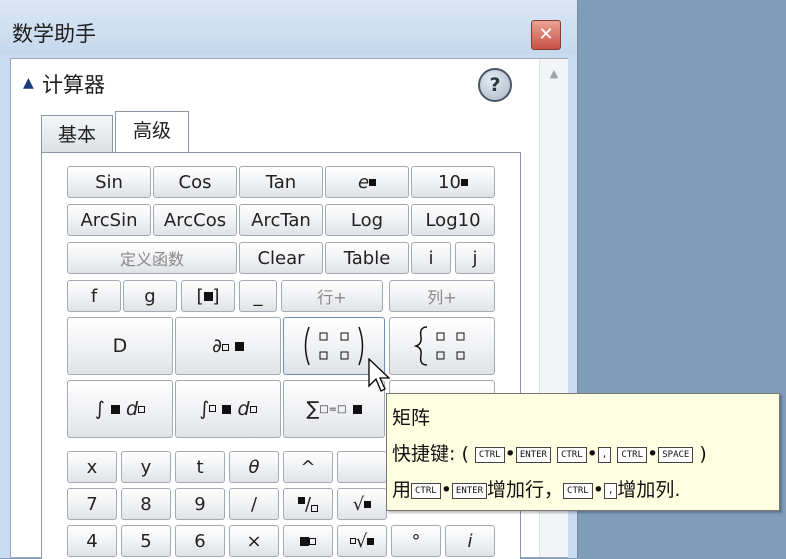 This screenshot has height=559, width=786. What do you see at coordinates (195, 182) in the screenshot?
I see `cos-button: Cos` at bounding box center [195, 182].